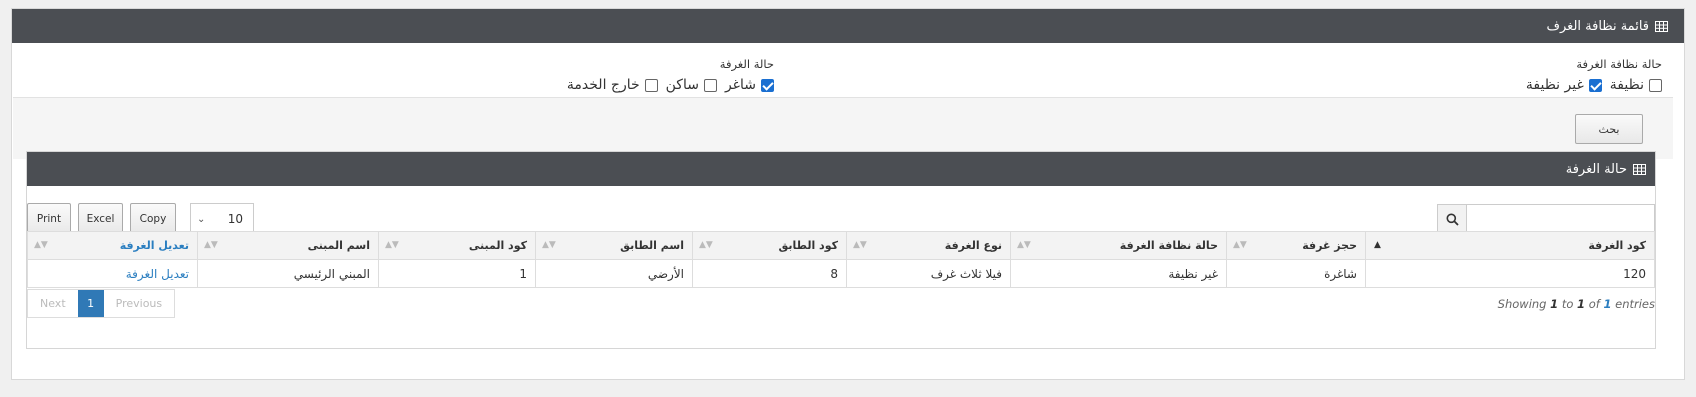 Image resolution: width=1696 pixels, height=397 pixels. I want to click on checkbox-clean: نظيفة, so click(1636, 85).